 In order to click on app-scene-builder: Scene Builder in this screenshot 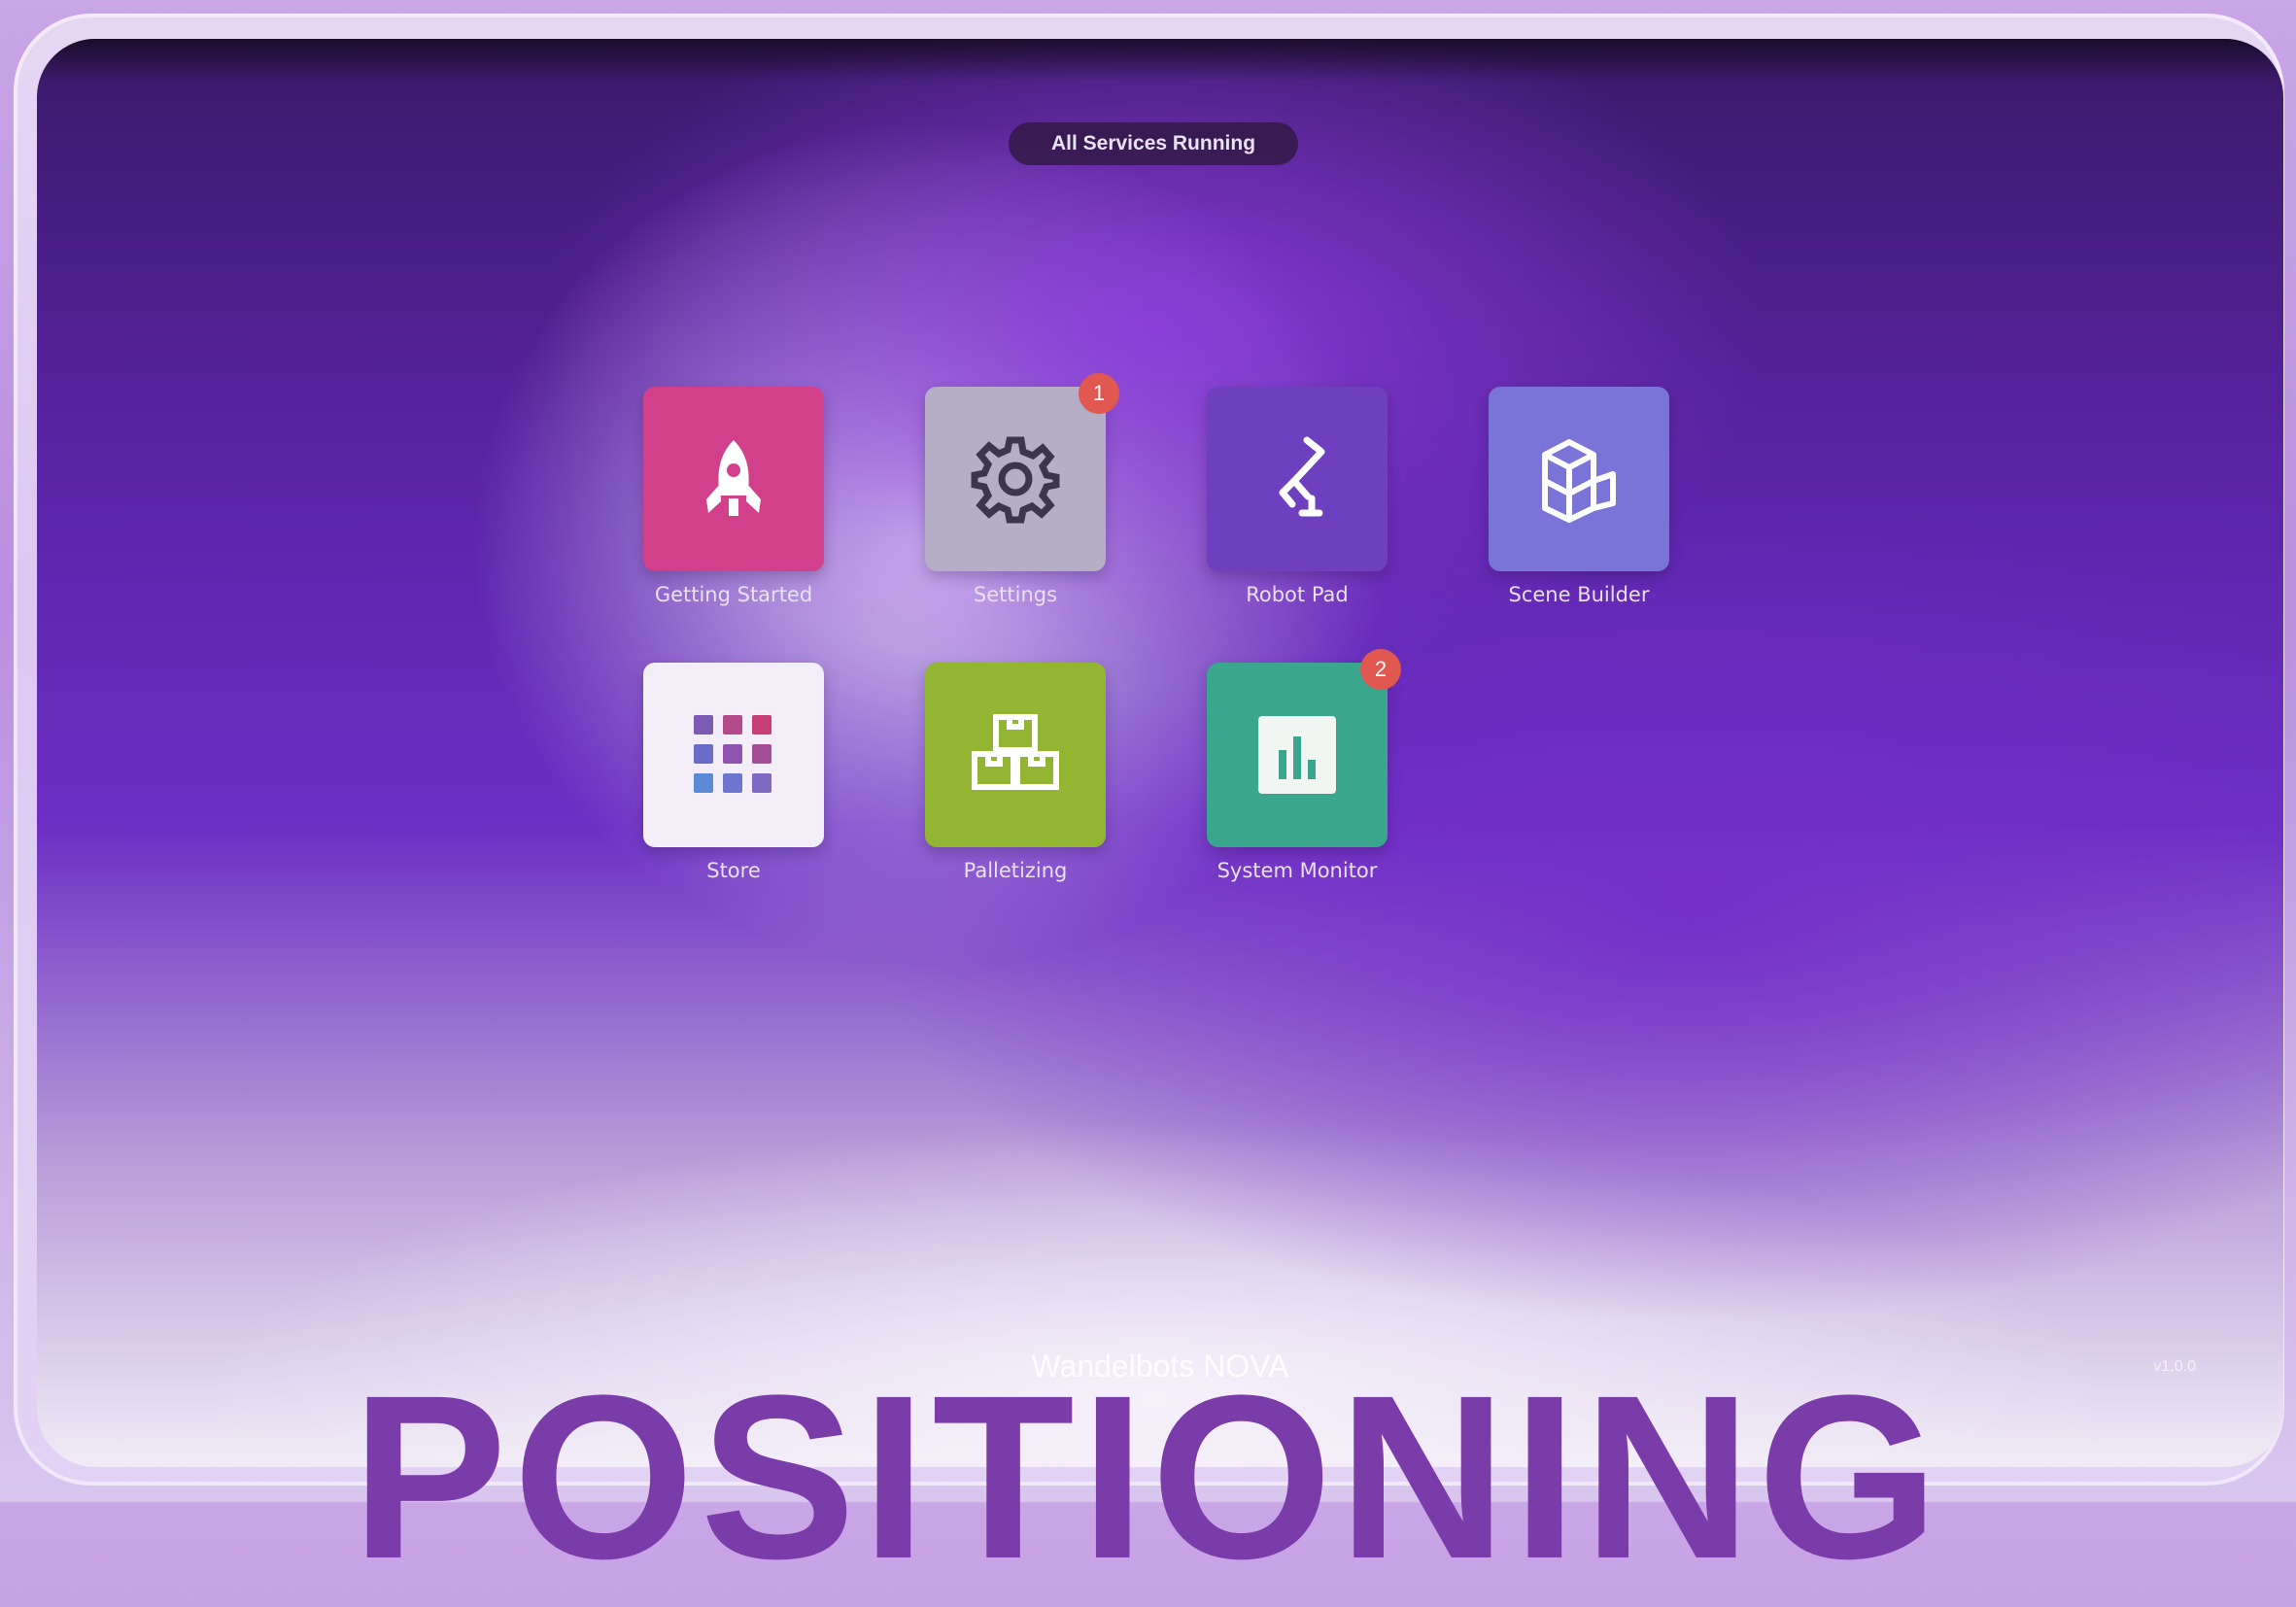, I will do `click(1579, 496)`.